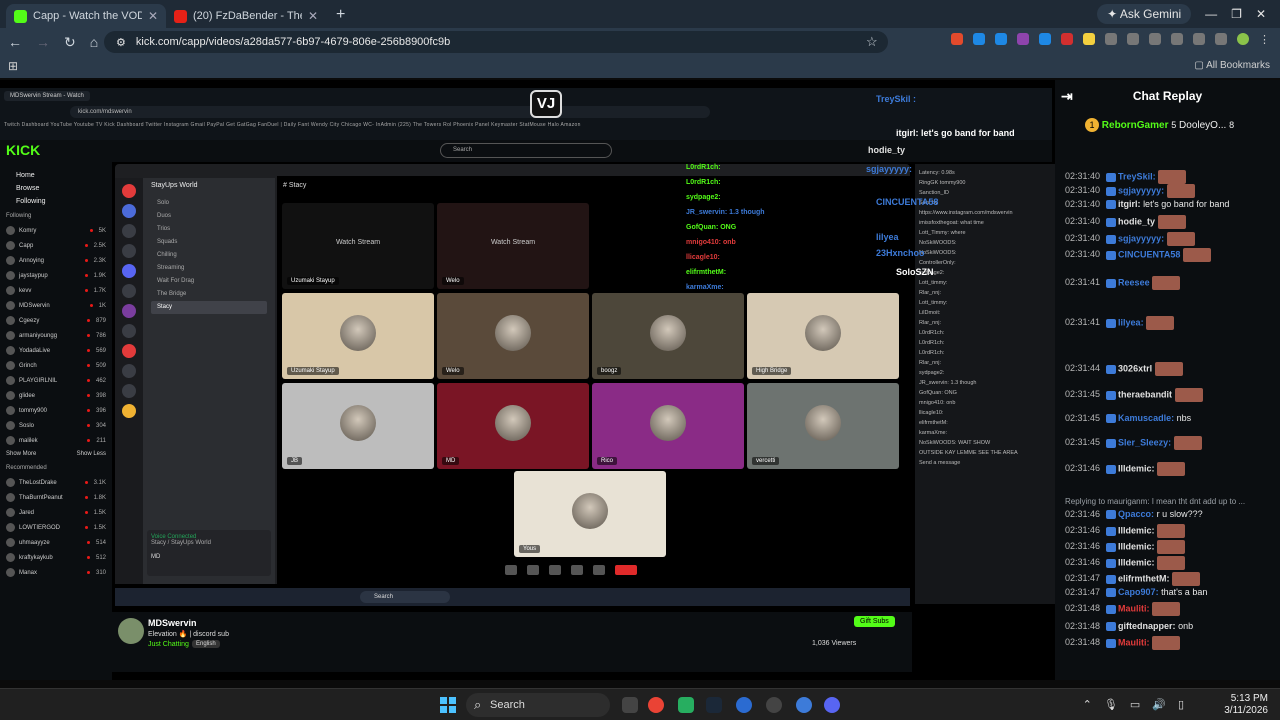 The width and height of the screenshot is (1280, 720). Describe the element at coordinates (686, 705) in the screenshot. I see `xbox-icon` at that location.